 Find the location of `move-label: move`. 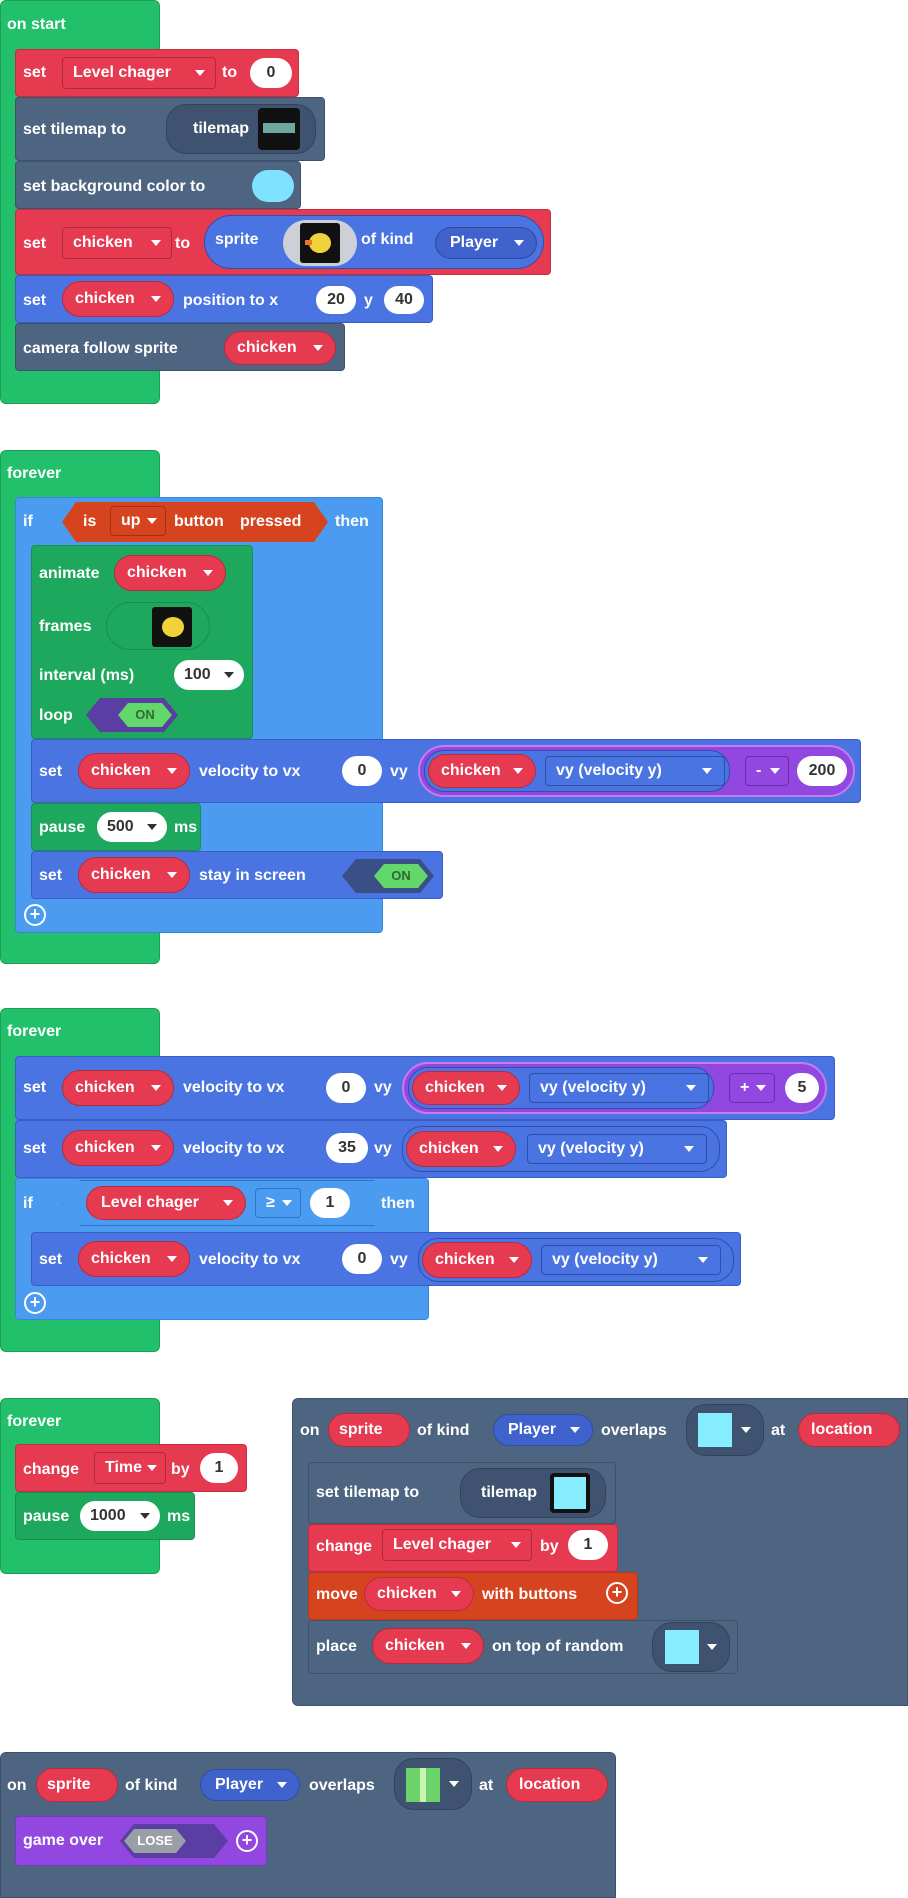

move-label: move is located at coordinates (337, 1594).